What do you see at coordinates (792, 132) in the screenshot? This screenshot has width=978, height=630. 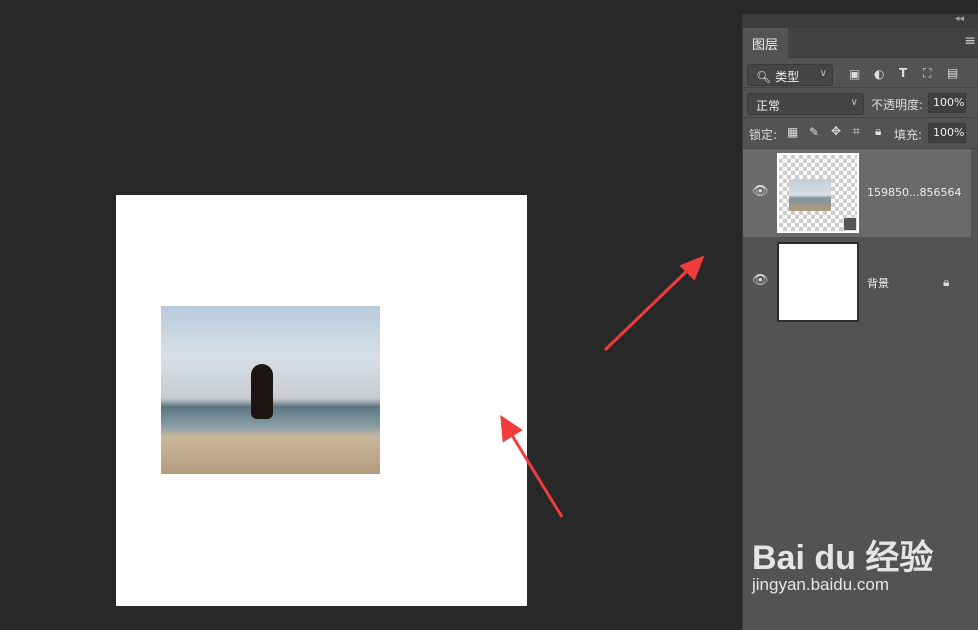 I see `lock-transparency-icon: ▦` at bounding box center [792, 132].